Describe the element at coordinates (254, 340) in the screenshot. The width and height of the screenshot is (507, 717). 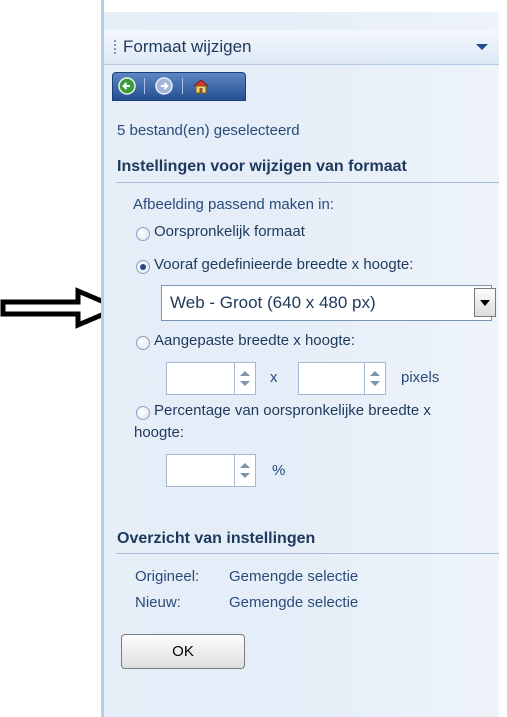
I see `option-custom-label: Aangepaste breedte x hoogte:` at that location.